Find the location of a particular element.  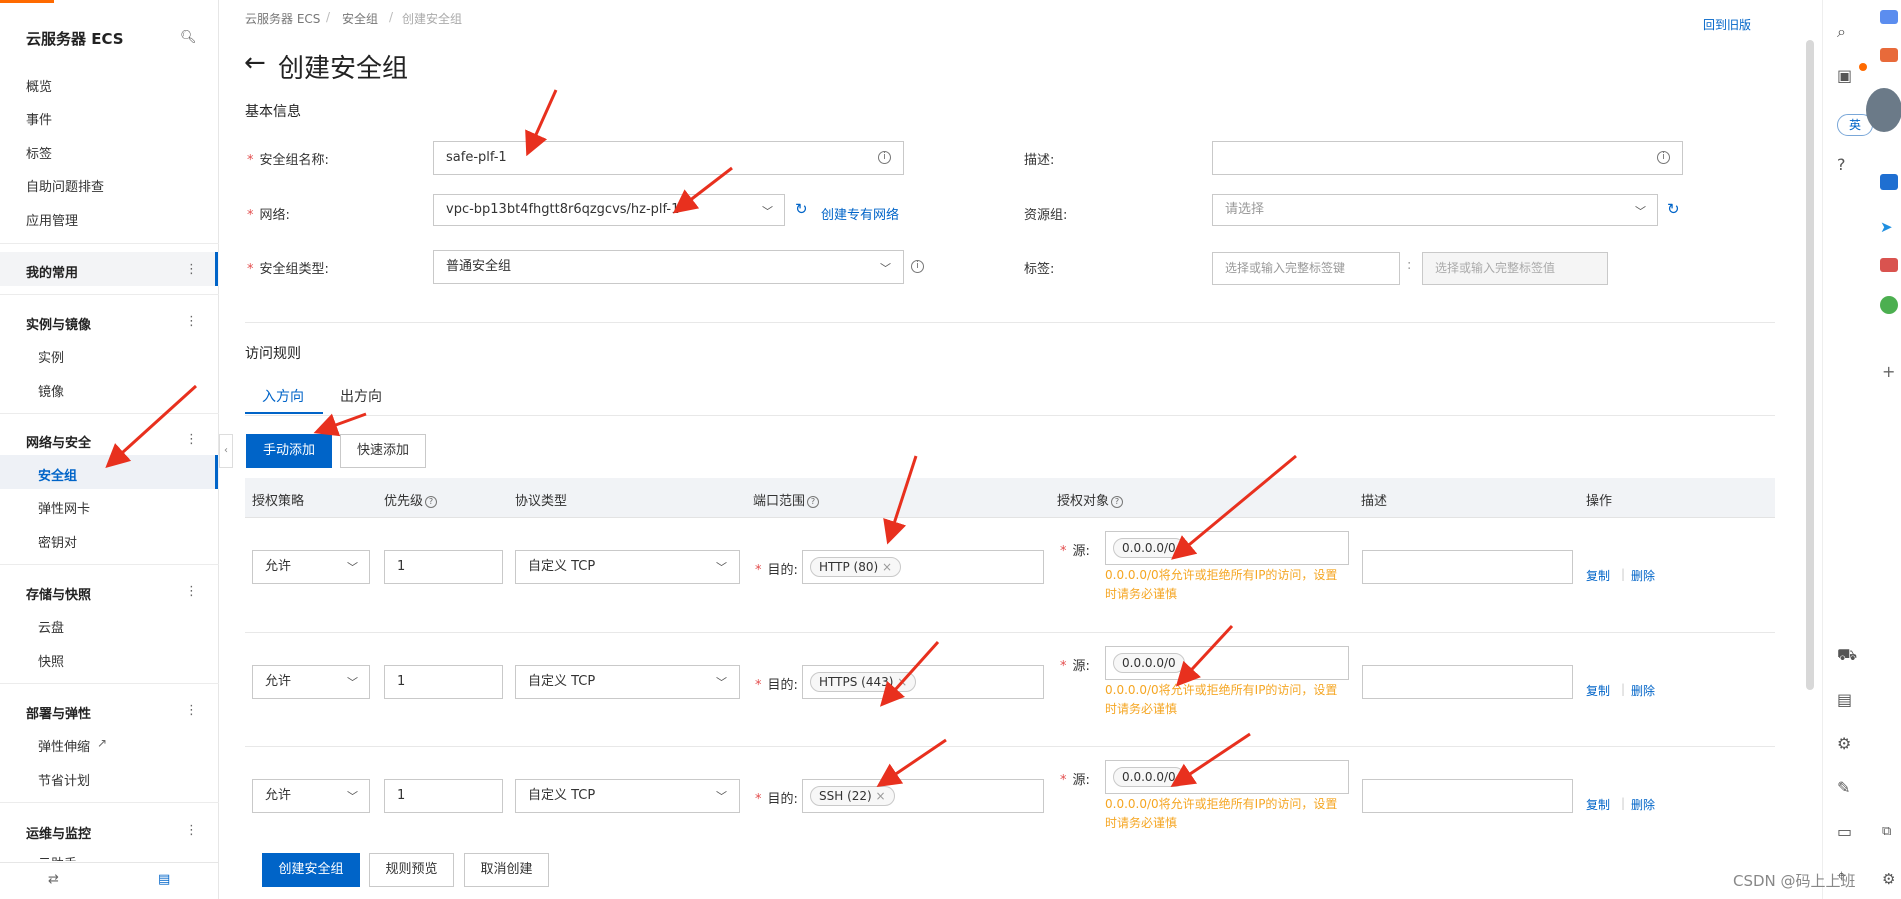

edit-icon: ✎ is located at coordinates (1843, 787).